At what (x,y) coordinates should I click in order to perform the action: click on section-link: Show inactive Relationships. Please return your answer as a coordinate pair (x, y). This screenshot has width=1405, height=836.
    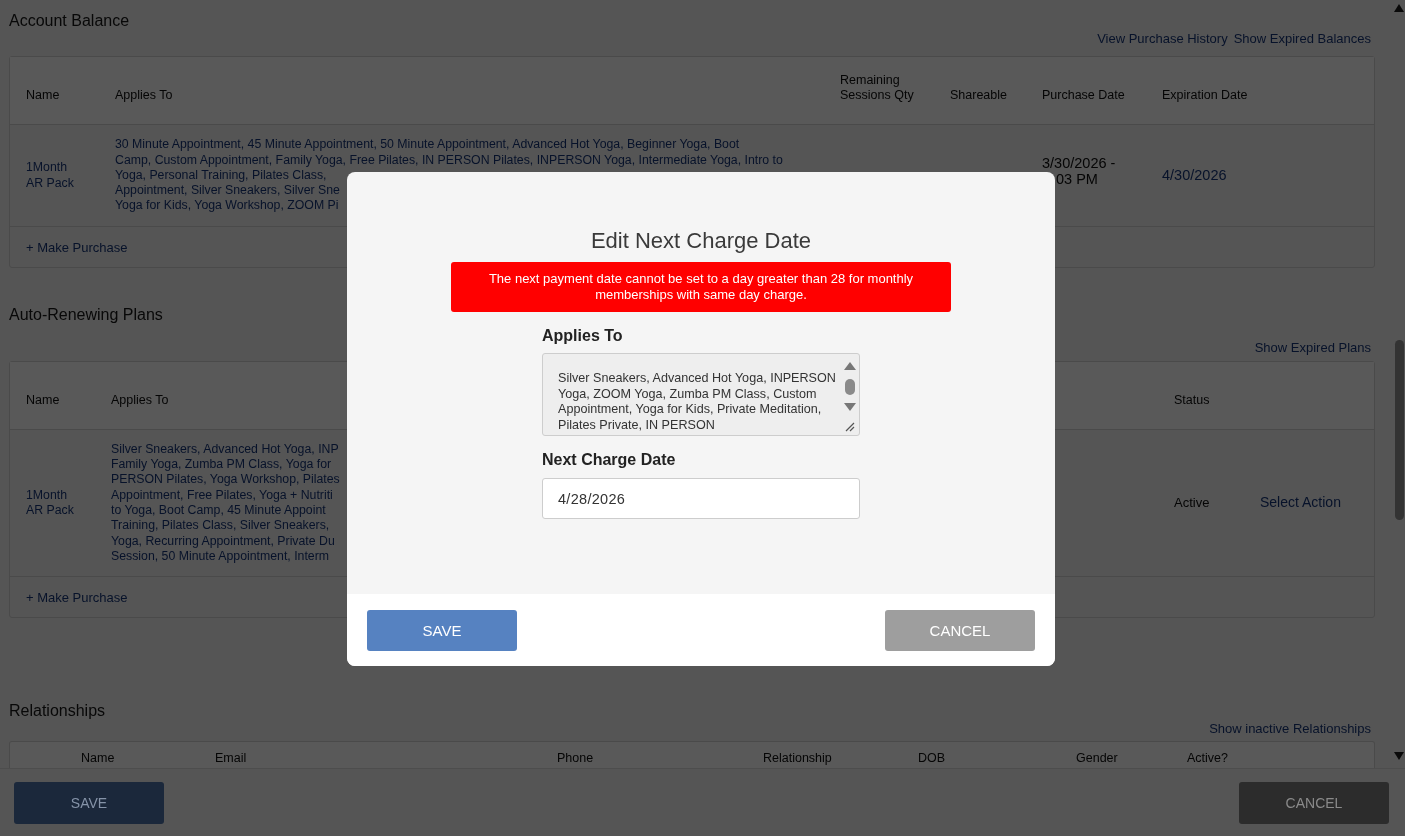
    Looking at the image, I should click on (1290, 729).